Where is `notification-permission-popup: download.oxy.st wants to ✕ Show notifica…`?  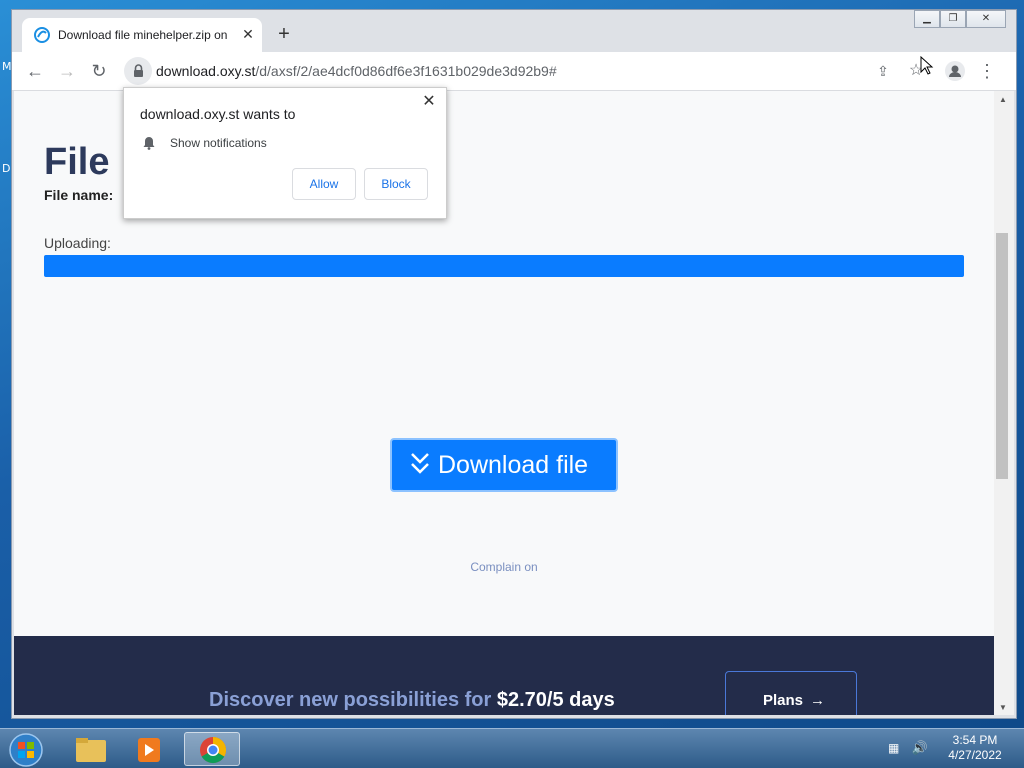 notification-permission-popup: download.oxy.st wants to ✕ Show notifica… is located at coordinates (285, 153).